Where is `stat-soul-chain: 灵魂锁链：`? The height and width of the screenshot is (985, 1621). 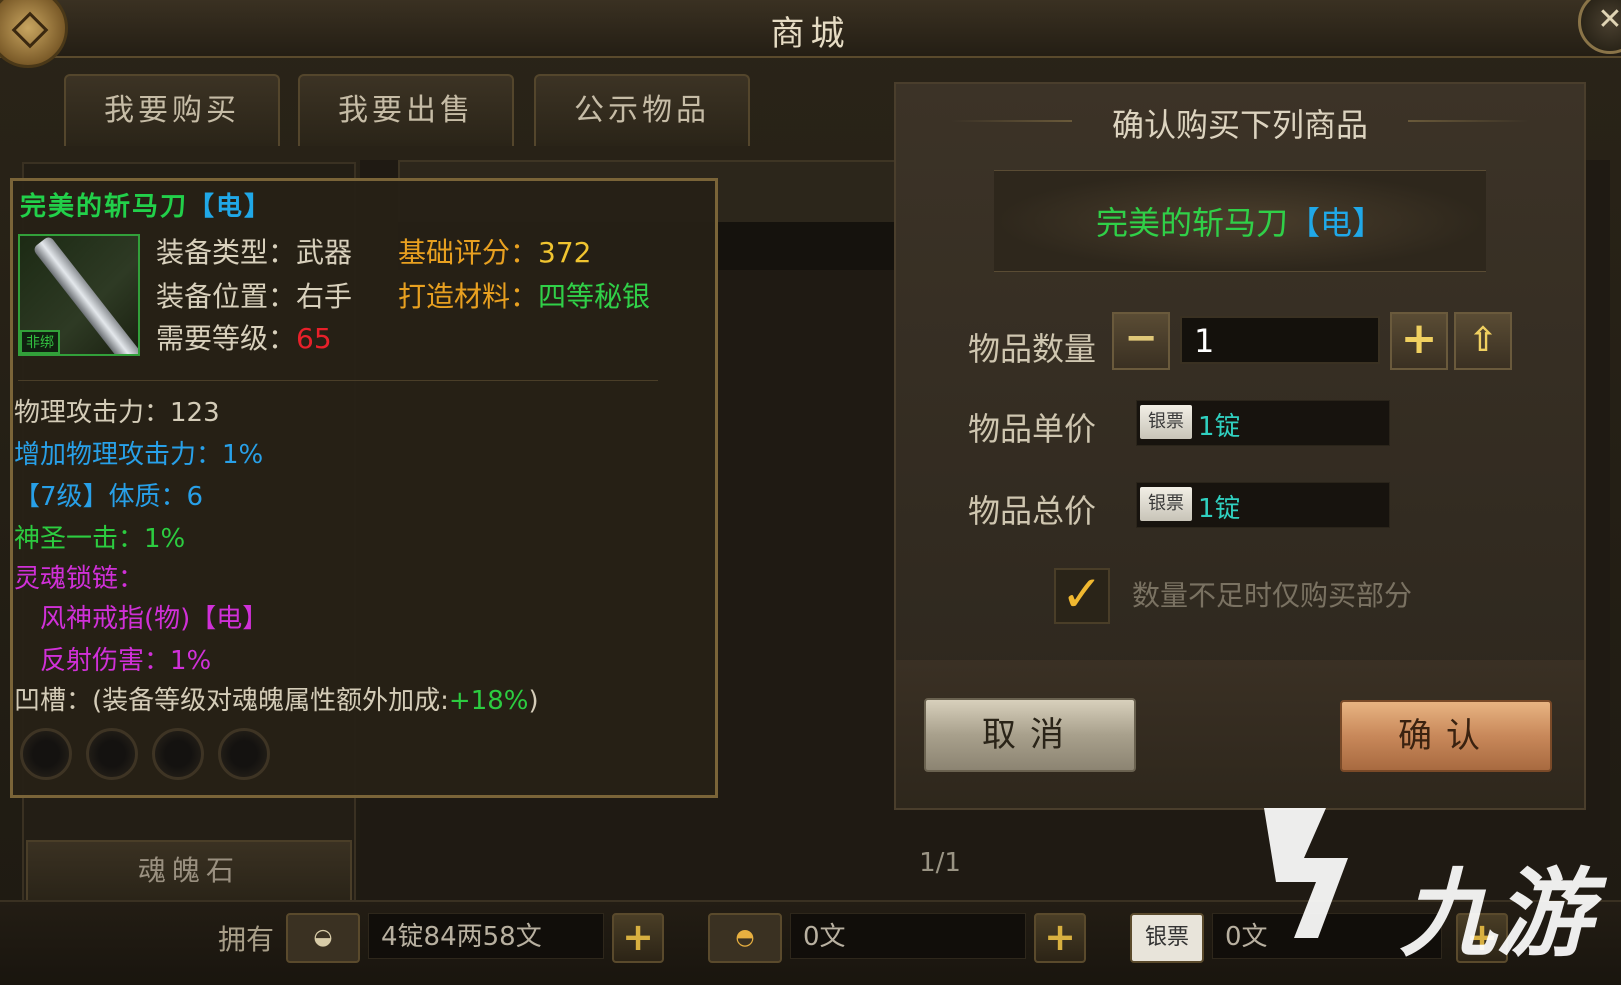
stat-soul-chain: 灵魂锁链： is located at coordinates (79, 579).